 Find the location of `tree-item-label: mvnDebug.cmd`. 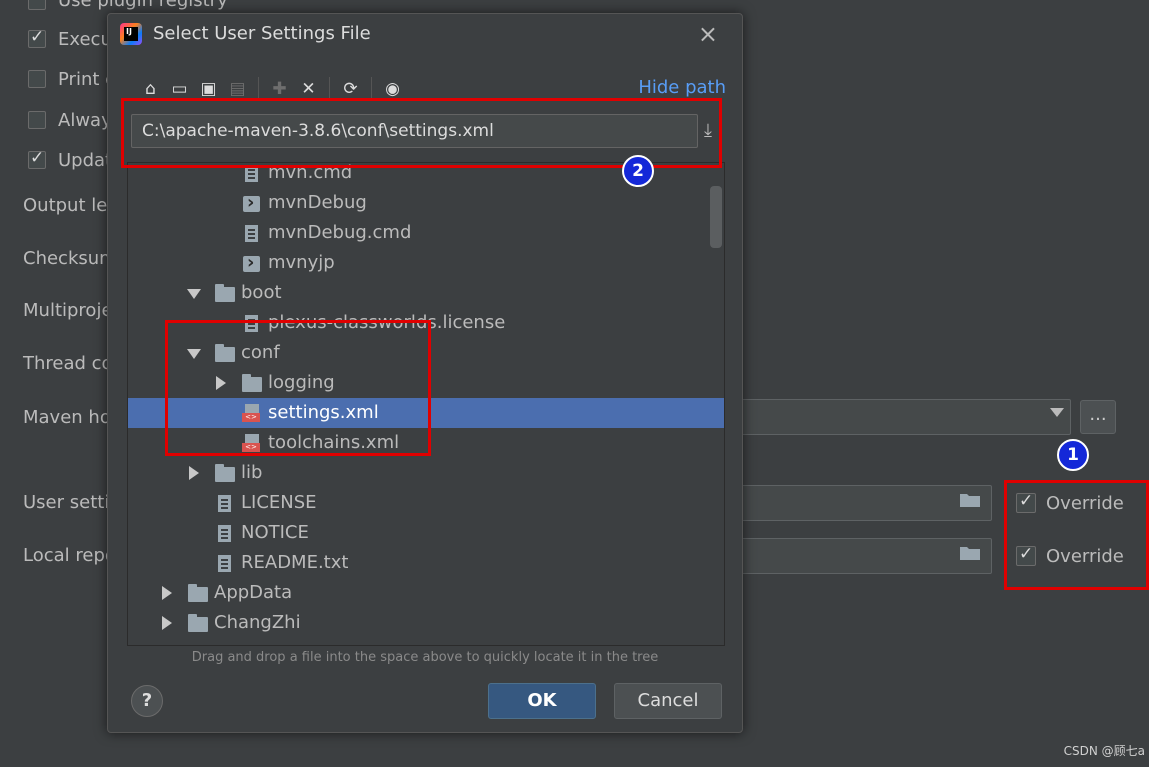

tree-item-label: mvnDebug.cmd is located at coordinates (340, 232).